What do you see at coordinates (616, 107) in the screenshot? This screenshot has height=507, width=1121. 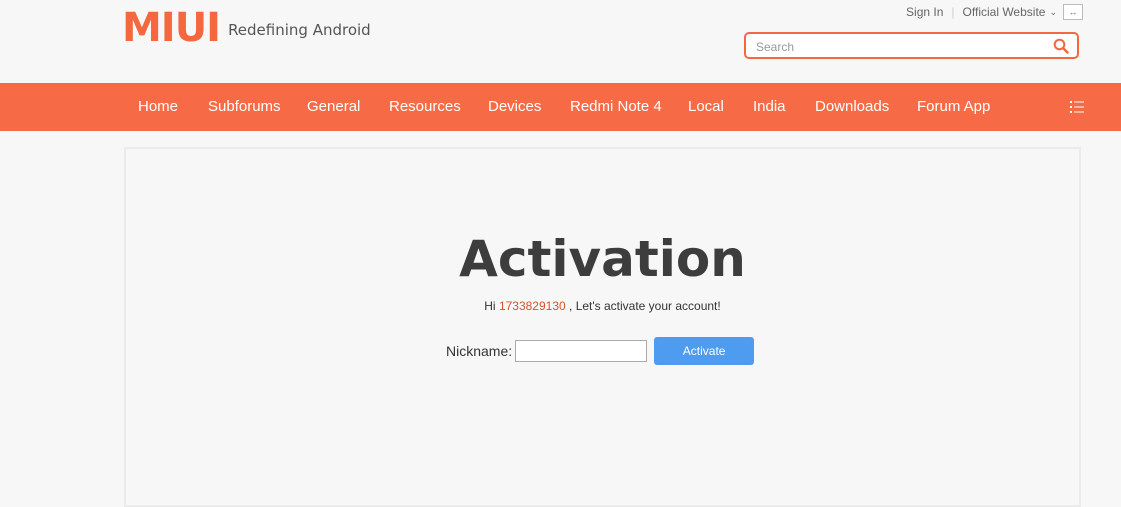 I see `nav-item-redmi-note-4: Redmi Note 4` at bounding box center [616, 107].